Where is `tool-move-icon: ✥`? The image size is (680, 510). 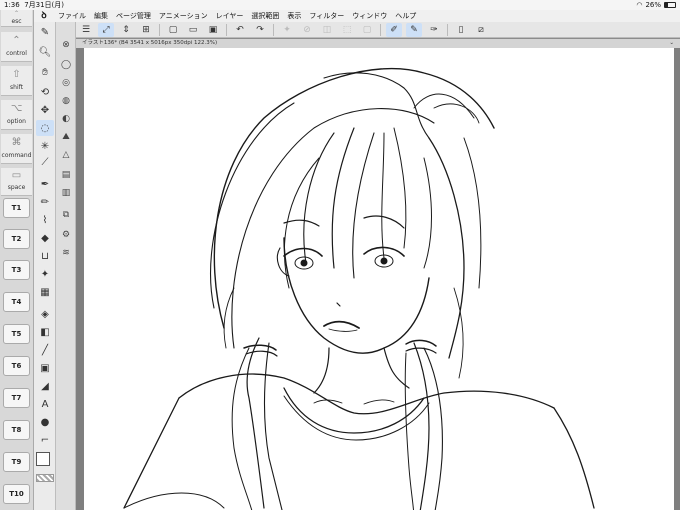 tool-move-icon: ✥ is located at coordinates (45, 110).